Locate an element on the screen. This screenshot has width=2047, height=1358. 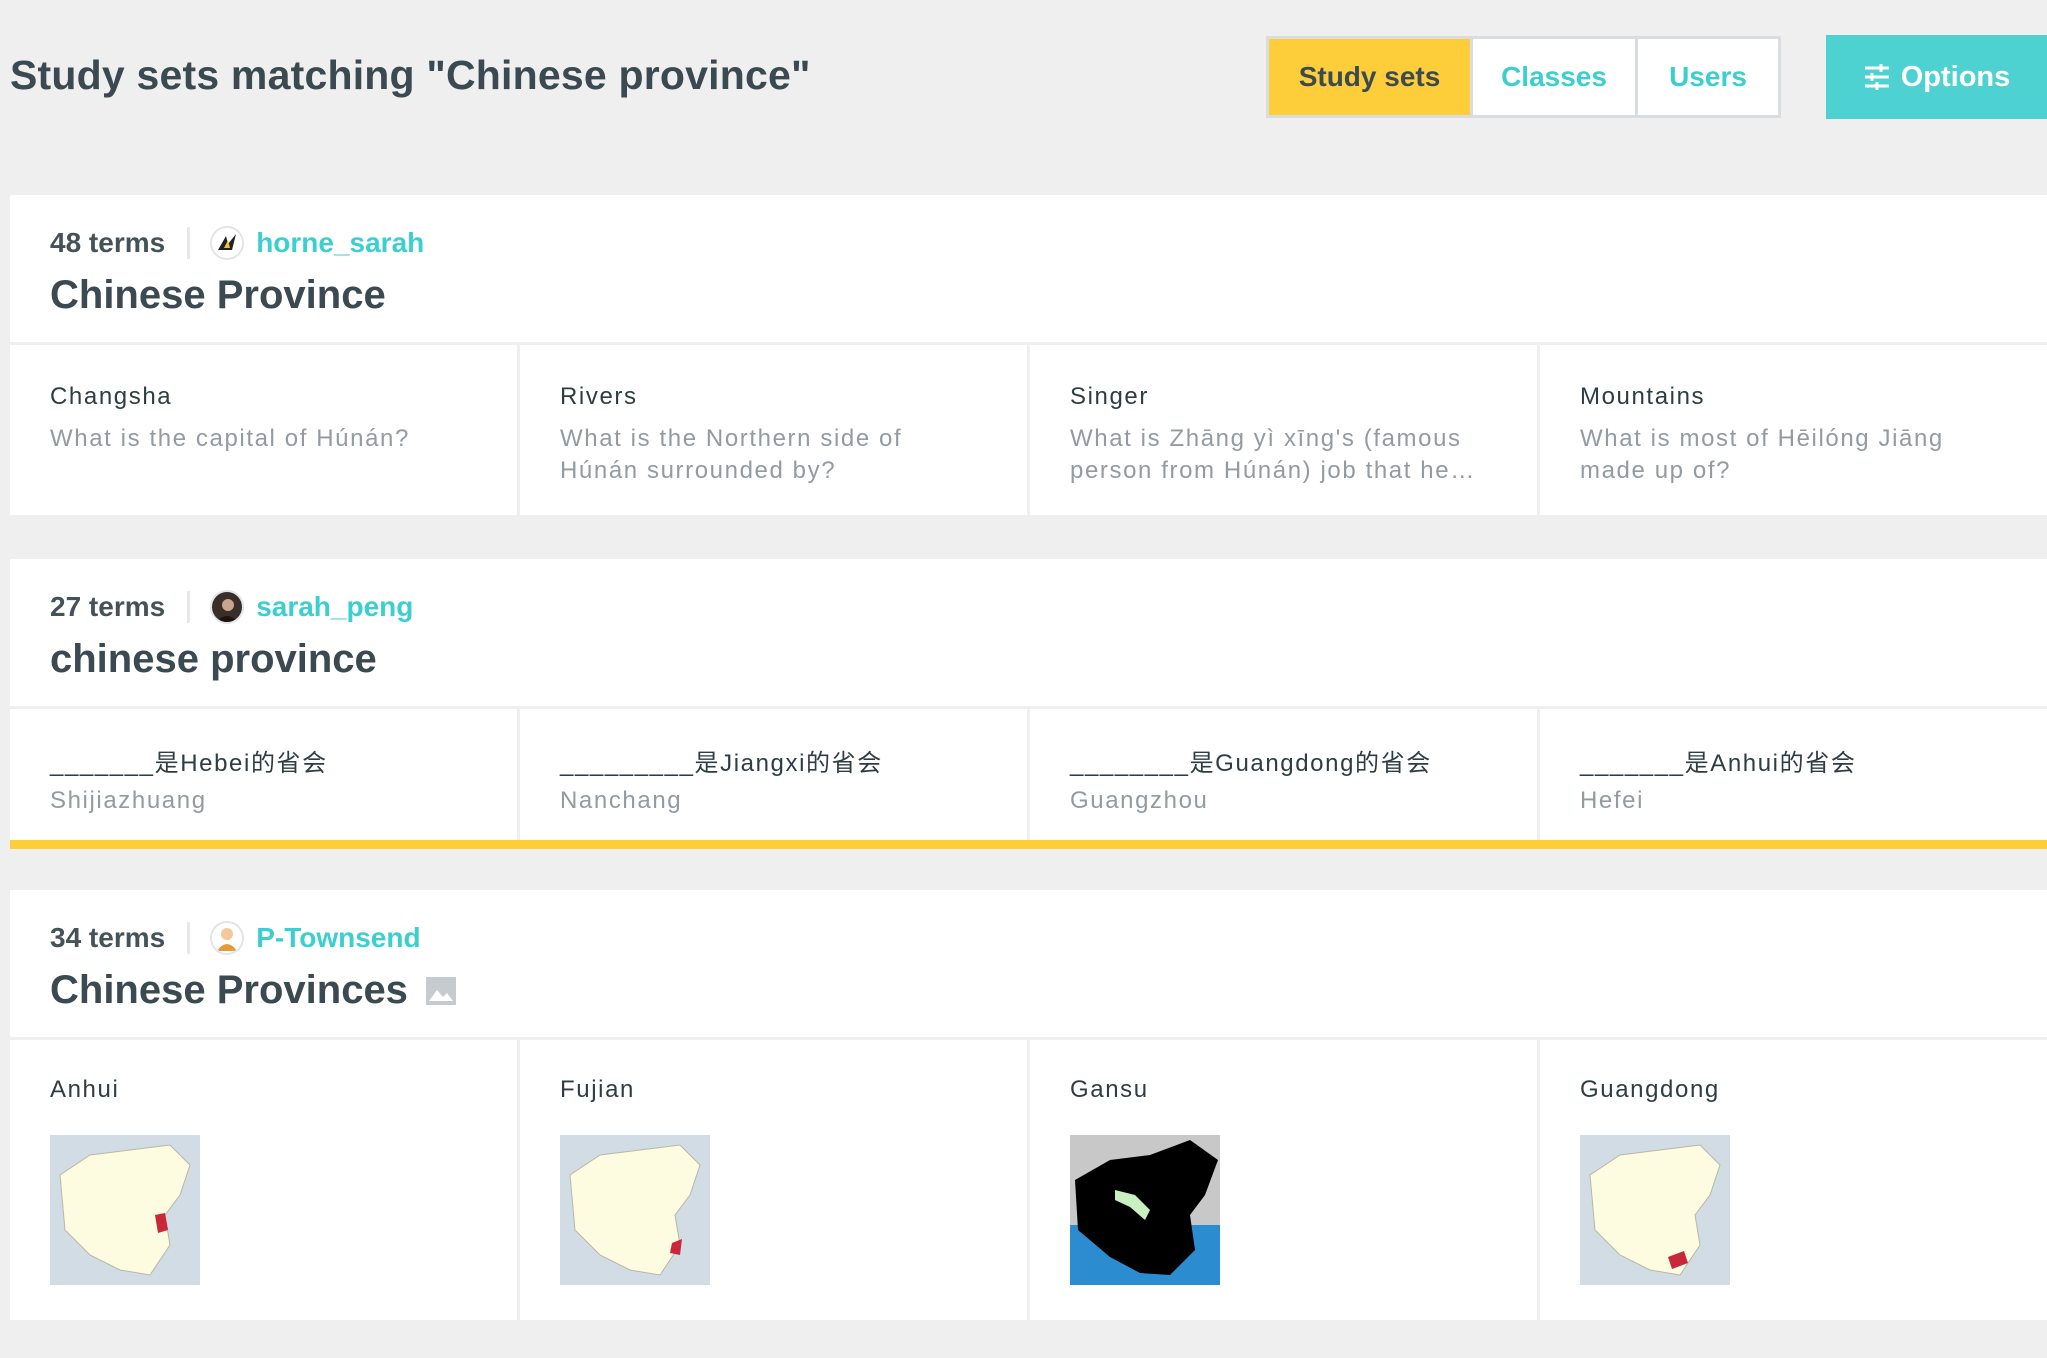
set-header: 34 terms P-Townsend Chinese Provinces is located at coordinates (1028, 965).